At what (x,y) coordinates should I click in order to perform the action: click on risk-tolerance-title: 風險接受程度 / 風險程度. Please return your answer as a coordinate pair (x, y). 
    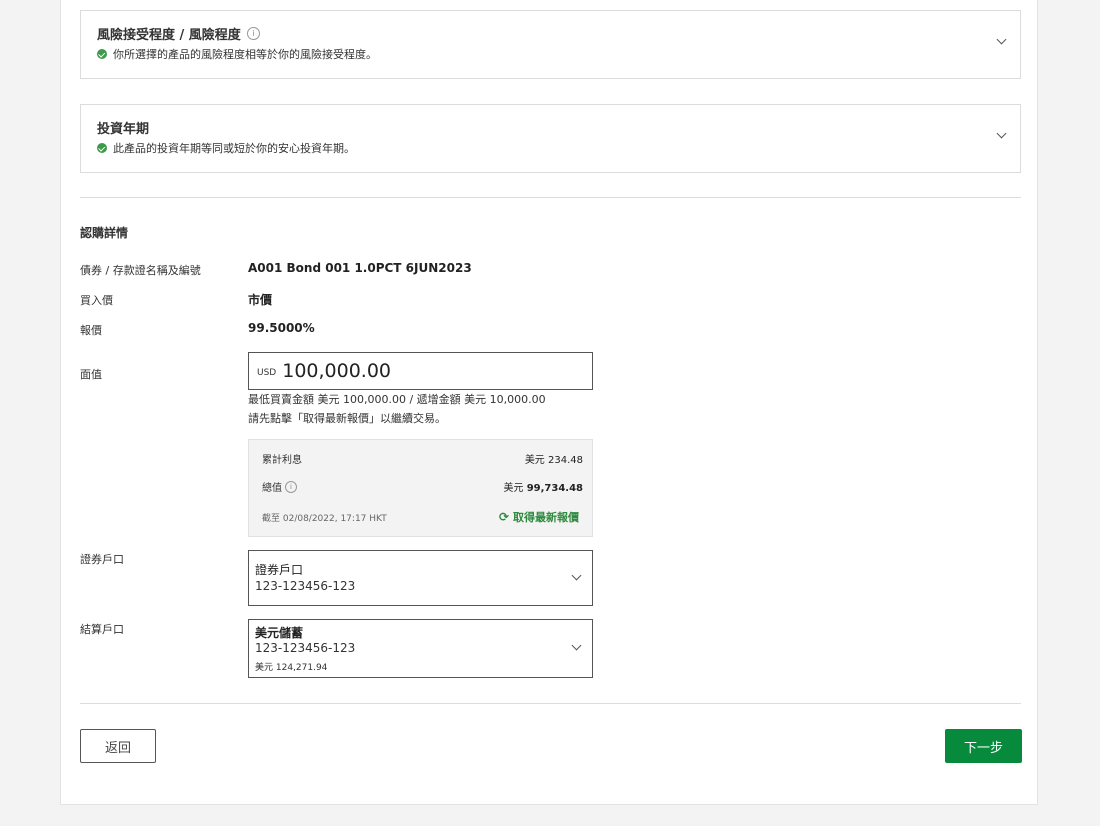
    Looking at the image, I should click on (169, 35).